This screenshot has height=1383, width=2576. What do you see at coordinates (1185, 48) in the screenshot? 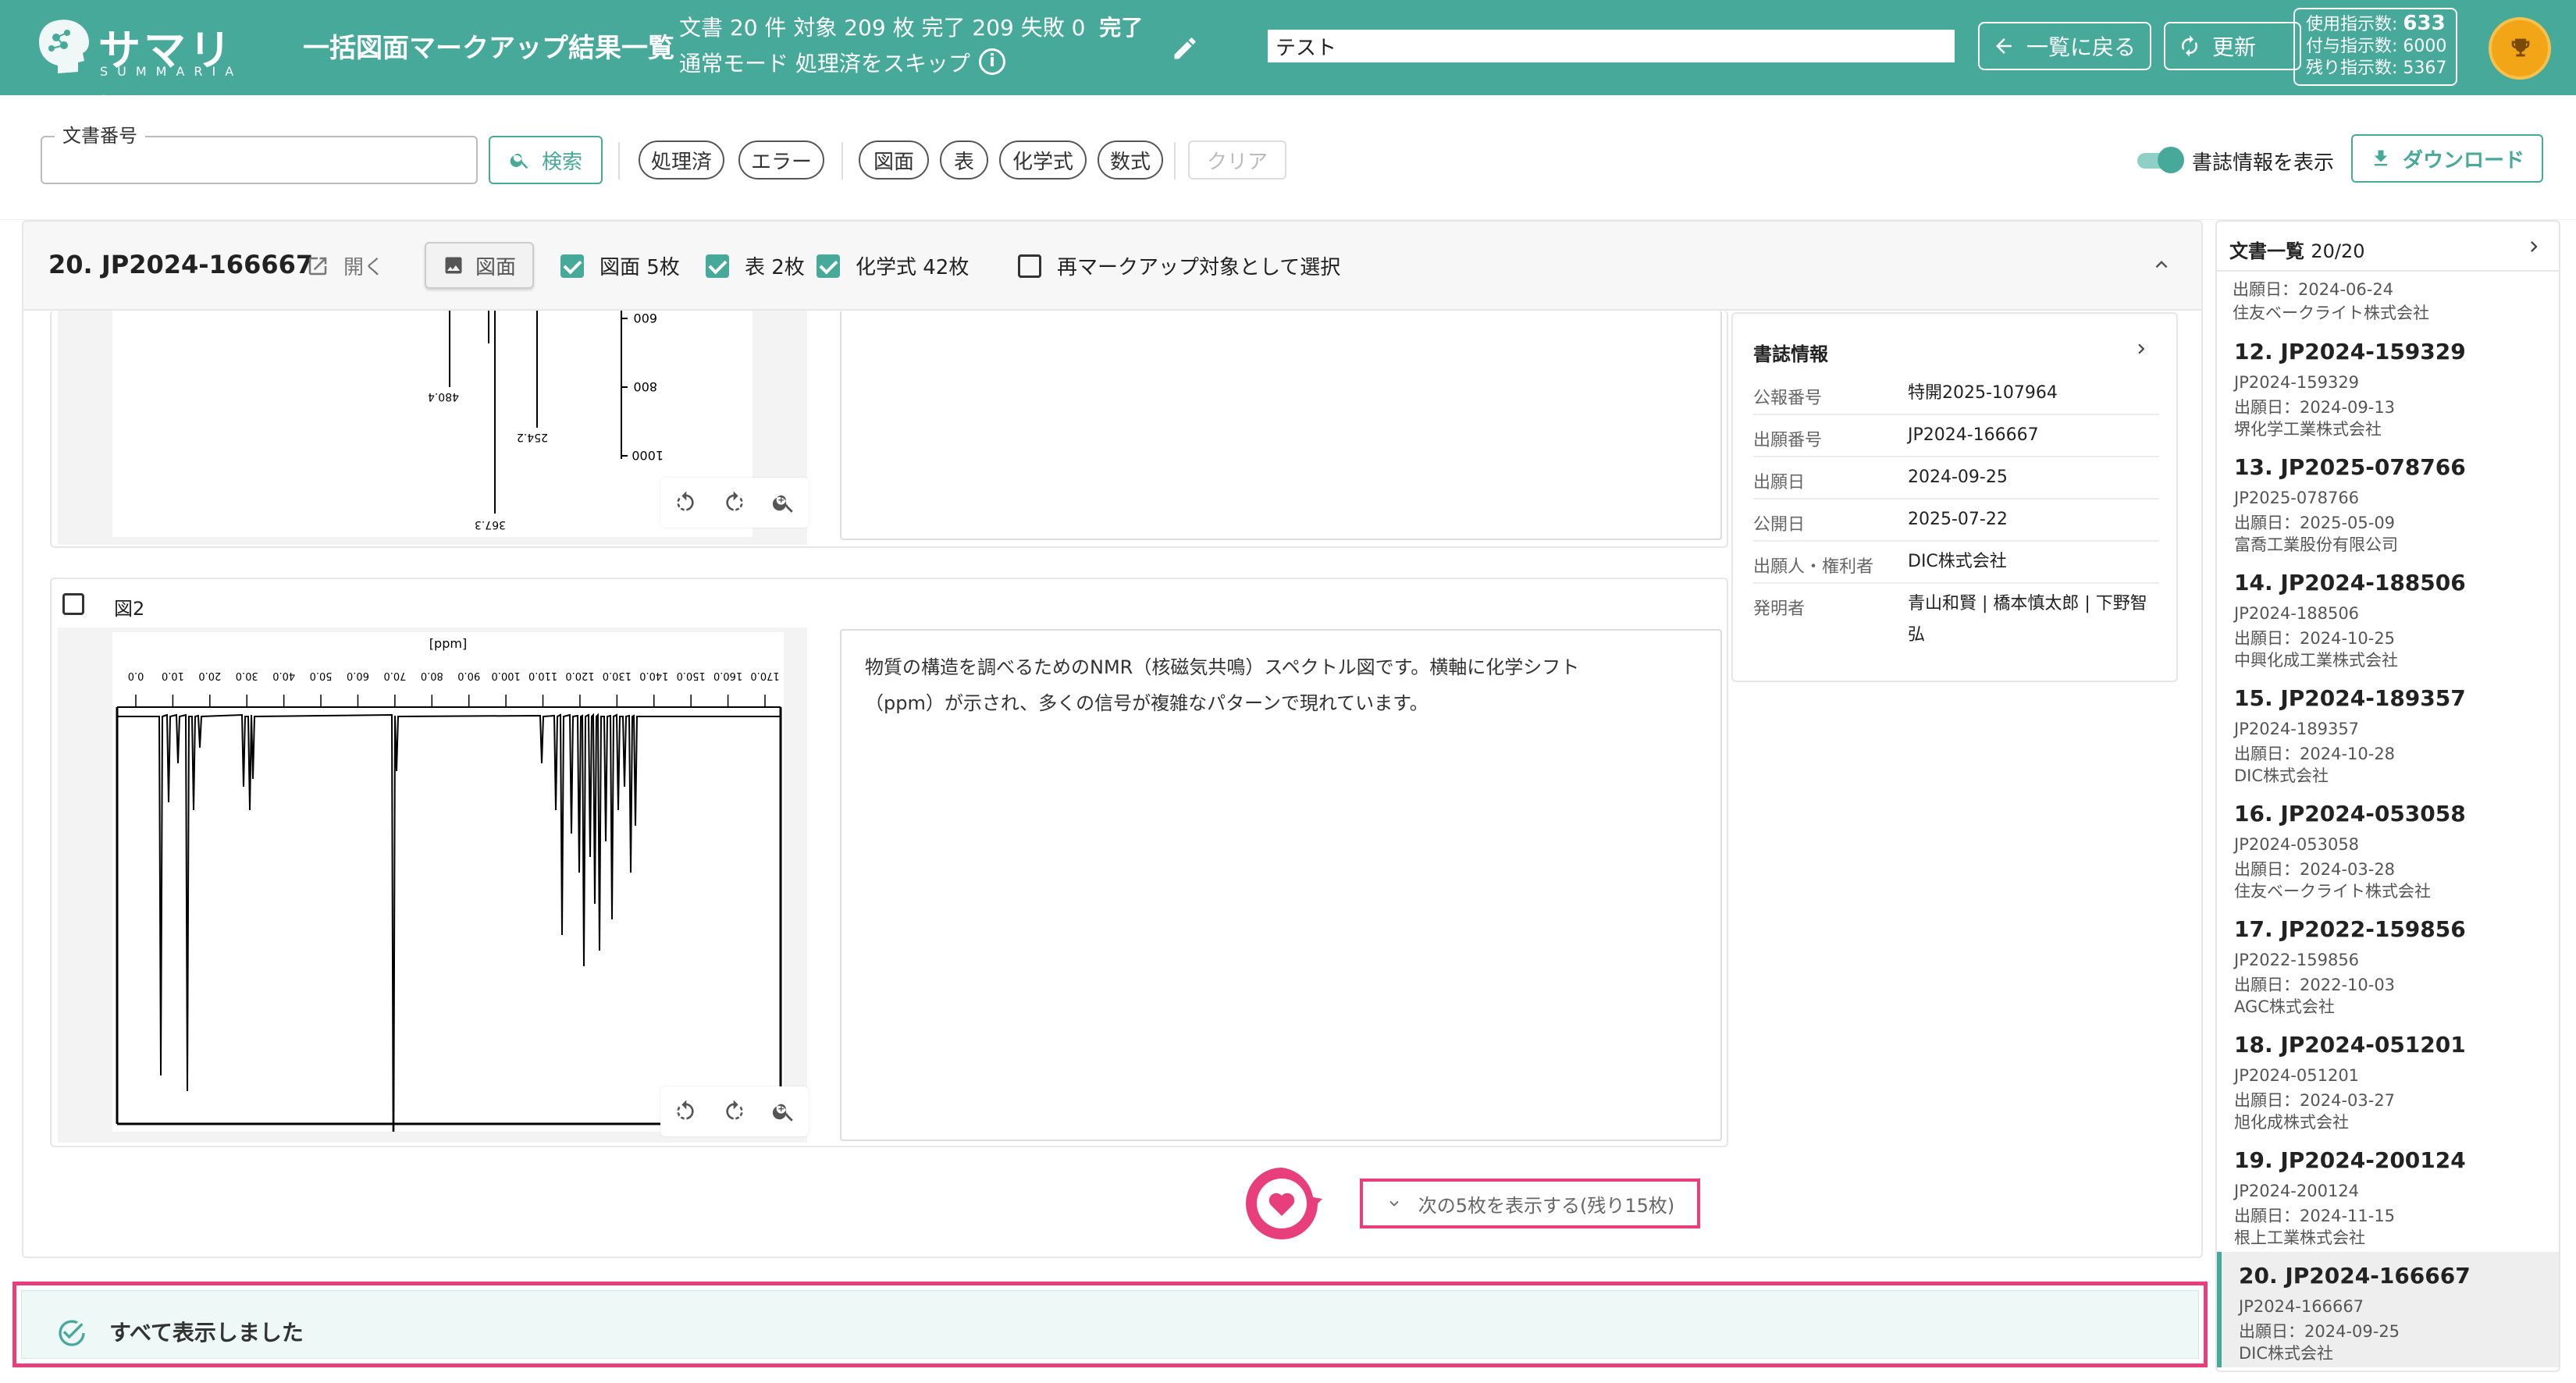
I see `pencil-icon` at bounding box center [1185, 48].